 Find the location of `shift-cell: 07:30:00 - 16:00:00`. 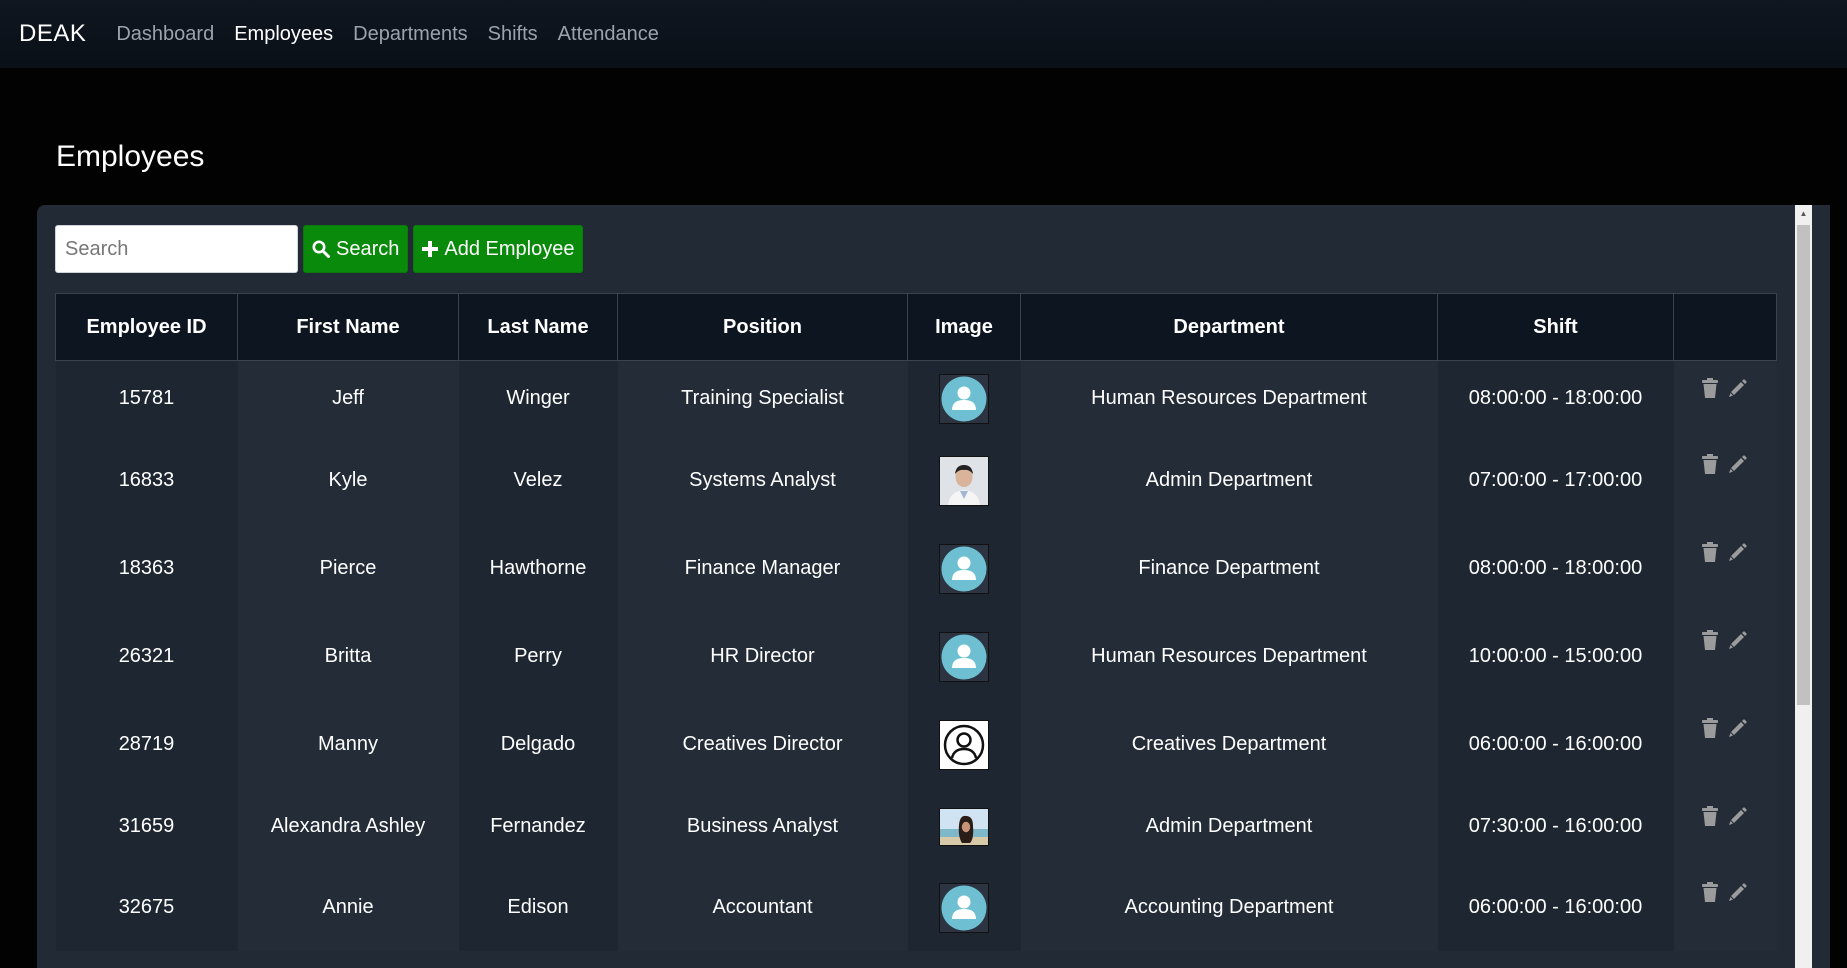

shift-cell: 07:30:00 - 16:00:00 is located at coordinates (1555, 826).